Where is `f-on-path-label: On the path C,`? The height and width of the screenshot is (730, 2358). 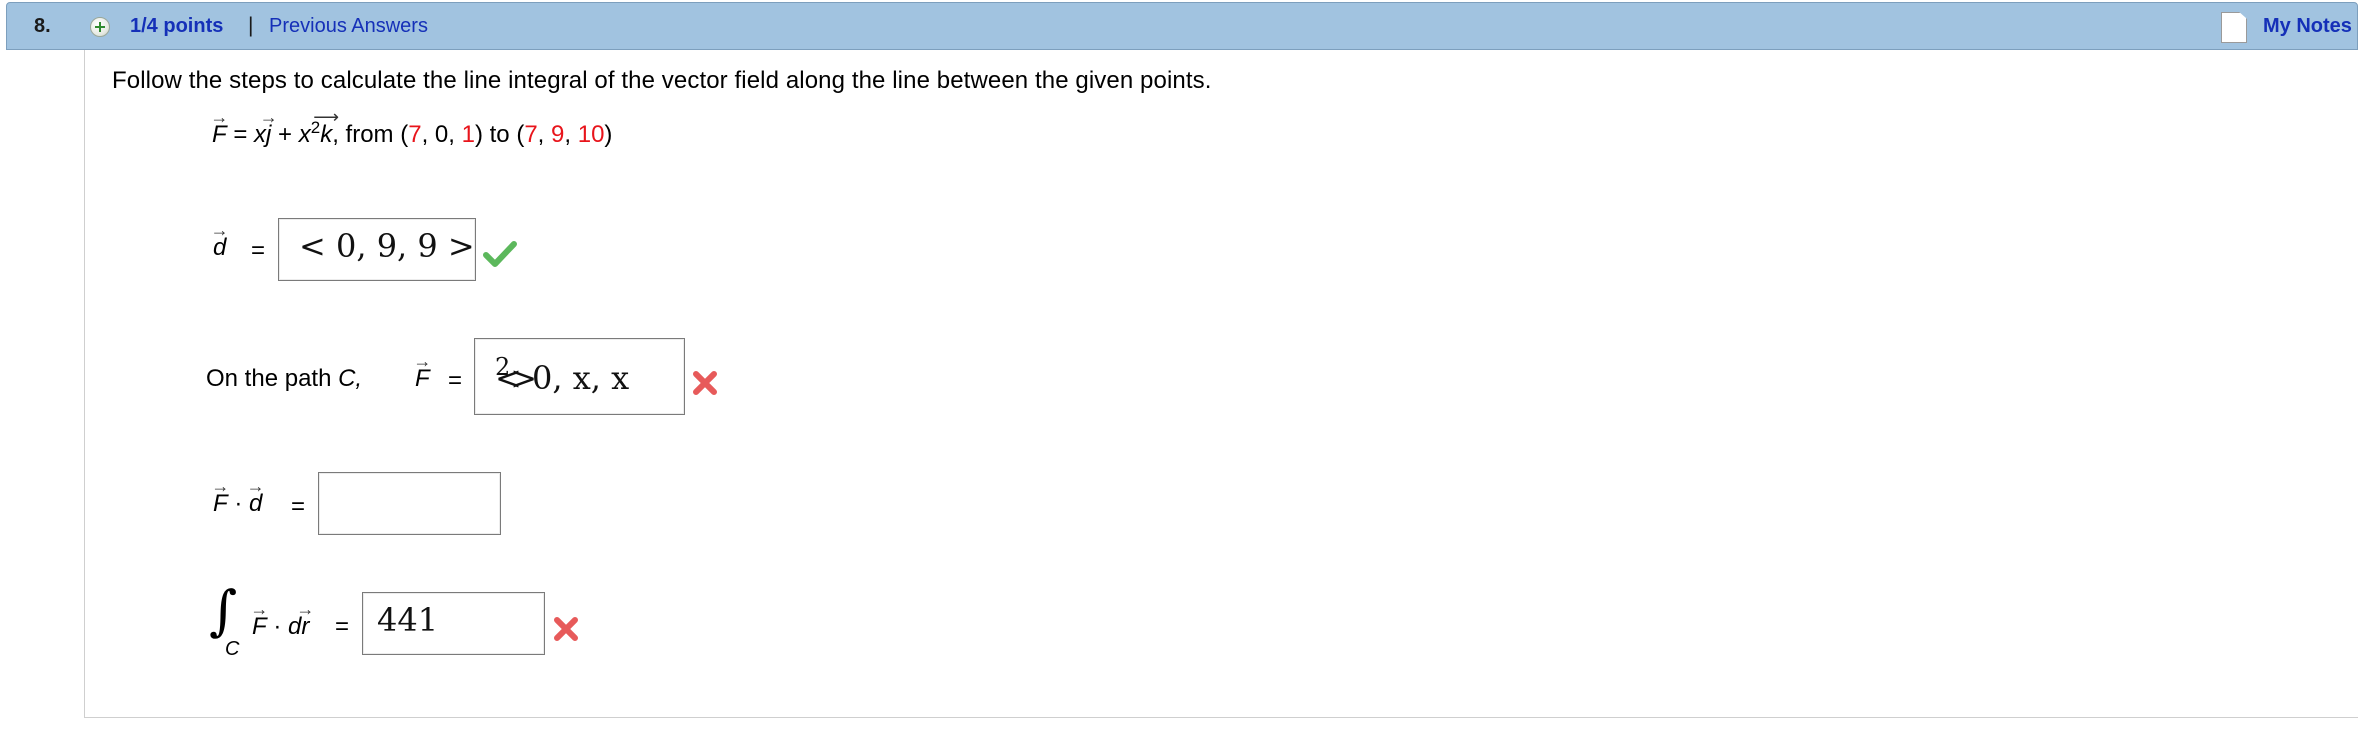
f-on-path-label: On the path C, is located at coordinates (284, 378).